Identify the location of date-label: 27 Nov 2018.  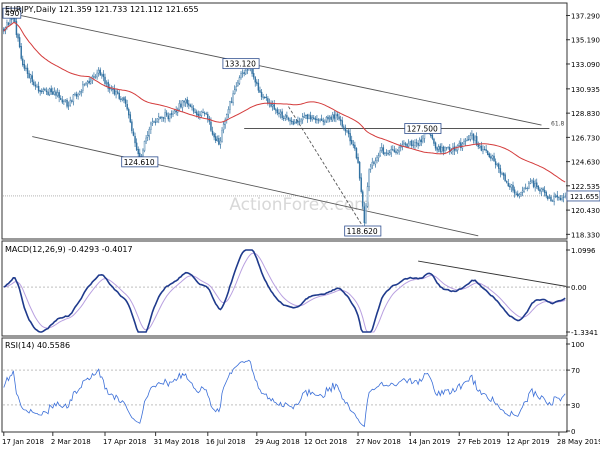
(378, 442).